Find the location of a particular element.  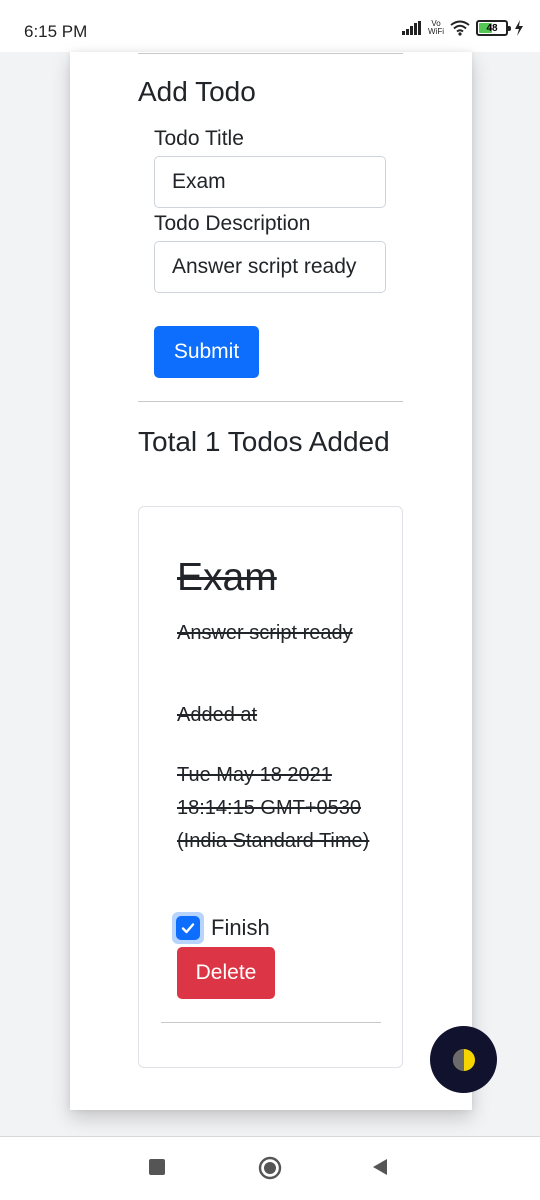

signal-icon is located at coordinates (411, 28).